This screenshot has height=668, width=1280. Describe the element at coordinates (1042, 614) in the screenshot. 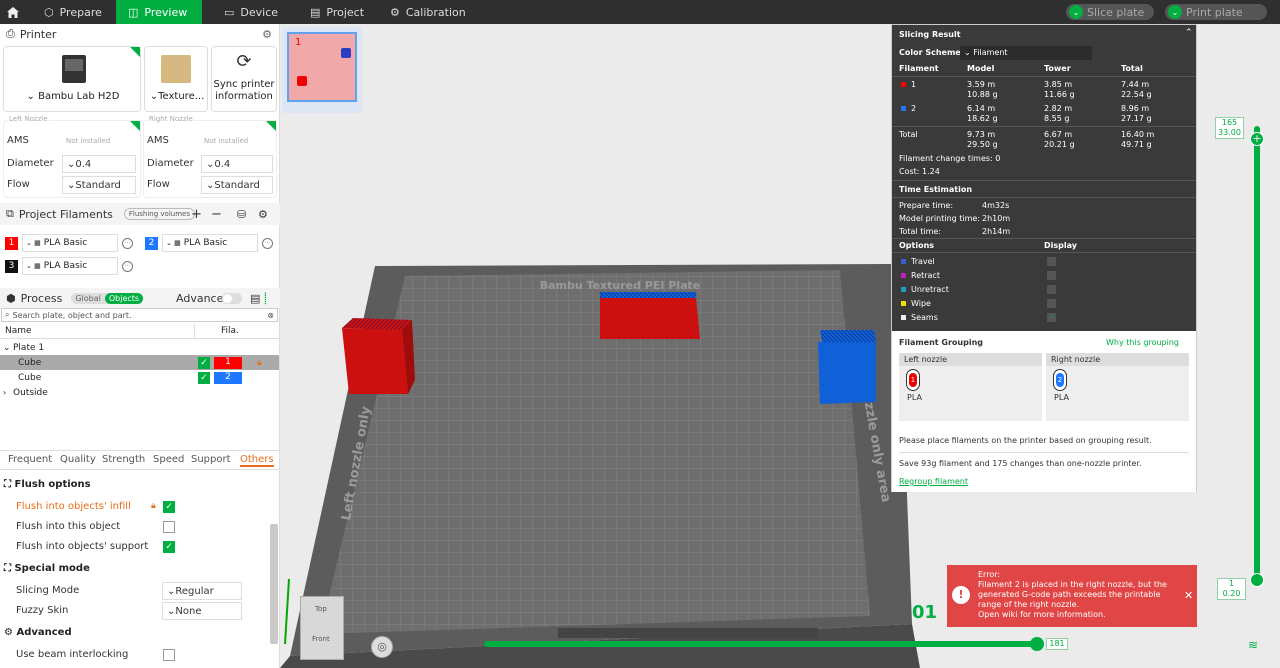

I see `error-wiki-link: Open wiki for more information.` at that location.